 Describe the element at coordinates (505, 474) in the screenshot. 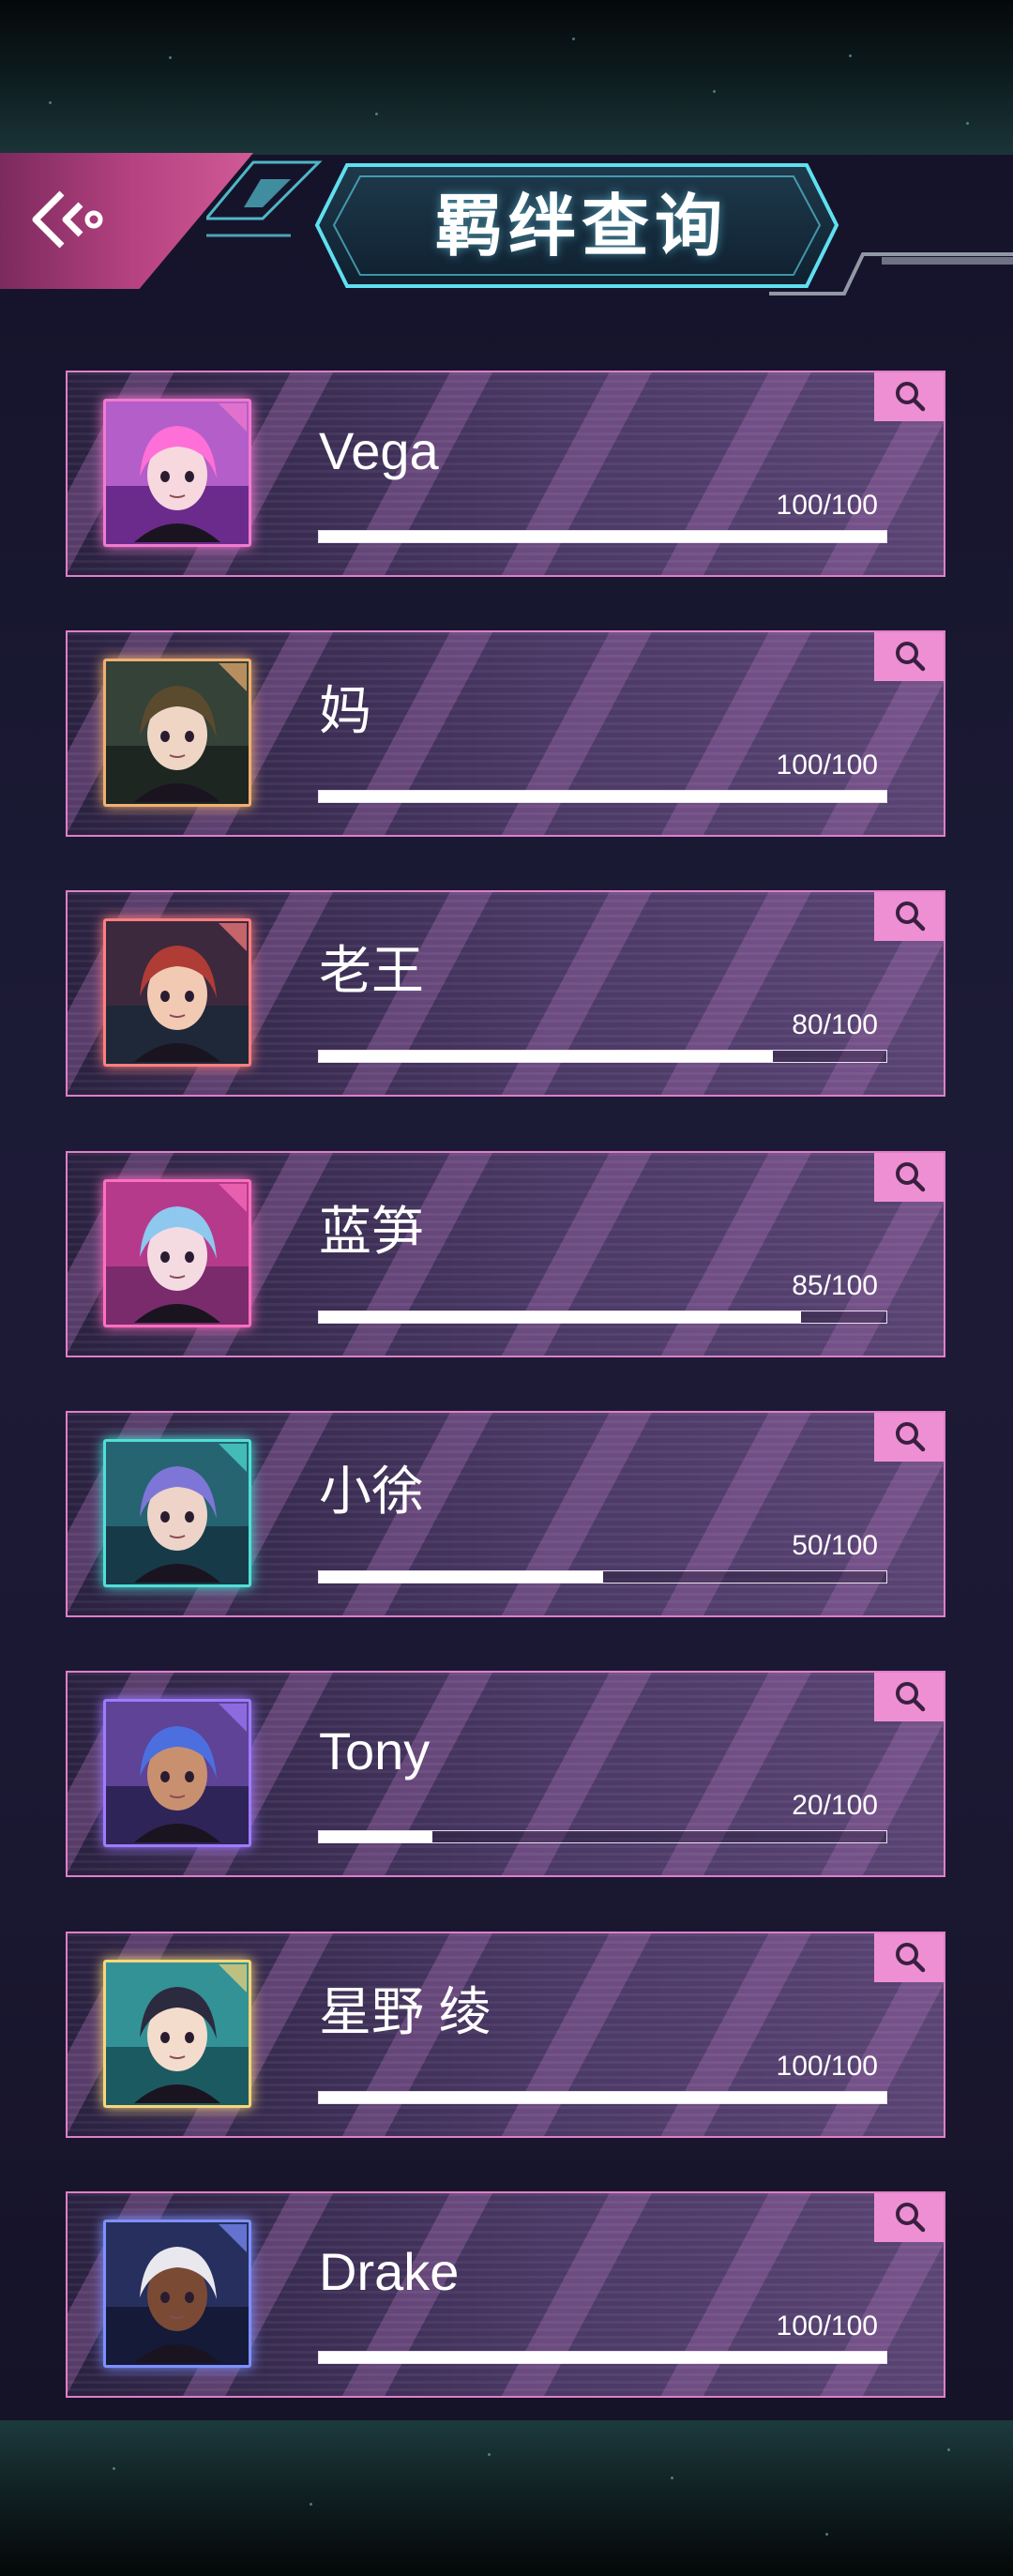

I see `character-card: Vega 100/100` at that location.